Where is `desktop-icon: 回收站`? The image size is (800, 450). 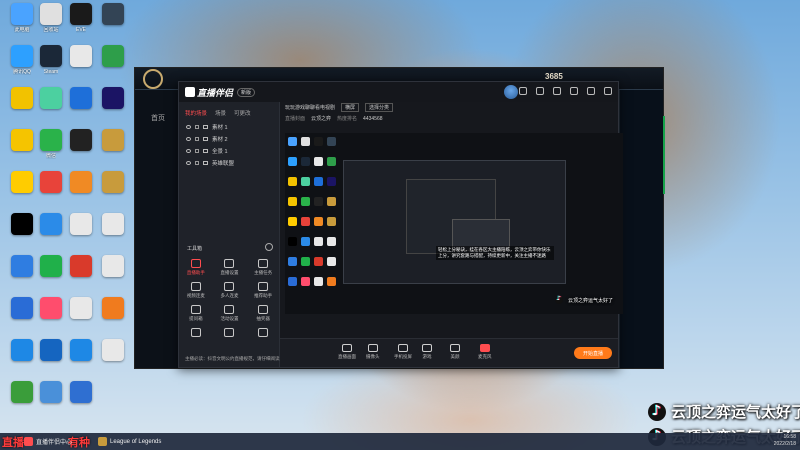 desktop-icon: 回收站 is located at coordinates (51, 18).